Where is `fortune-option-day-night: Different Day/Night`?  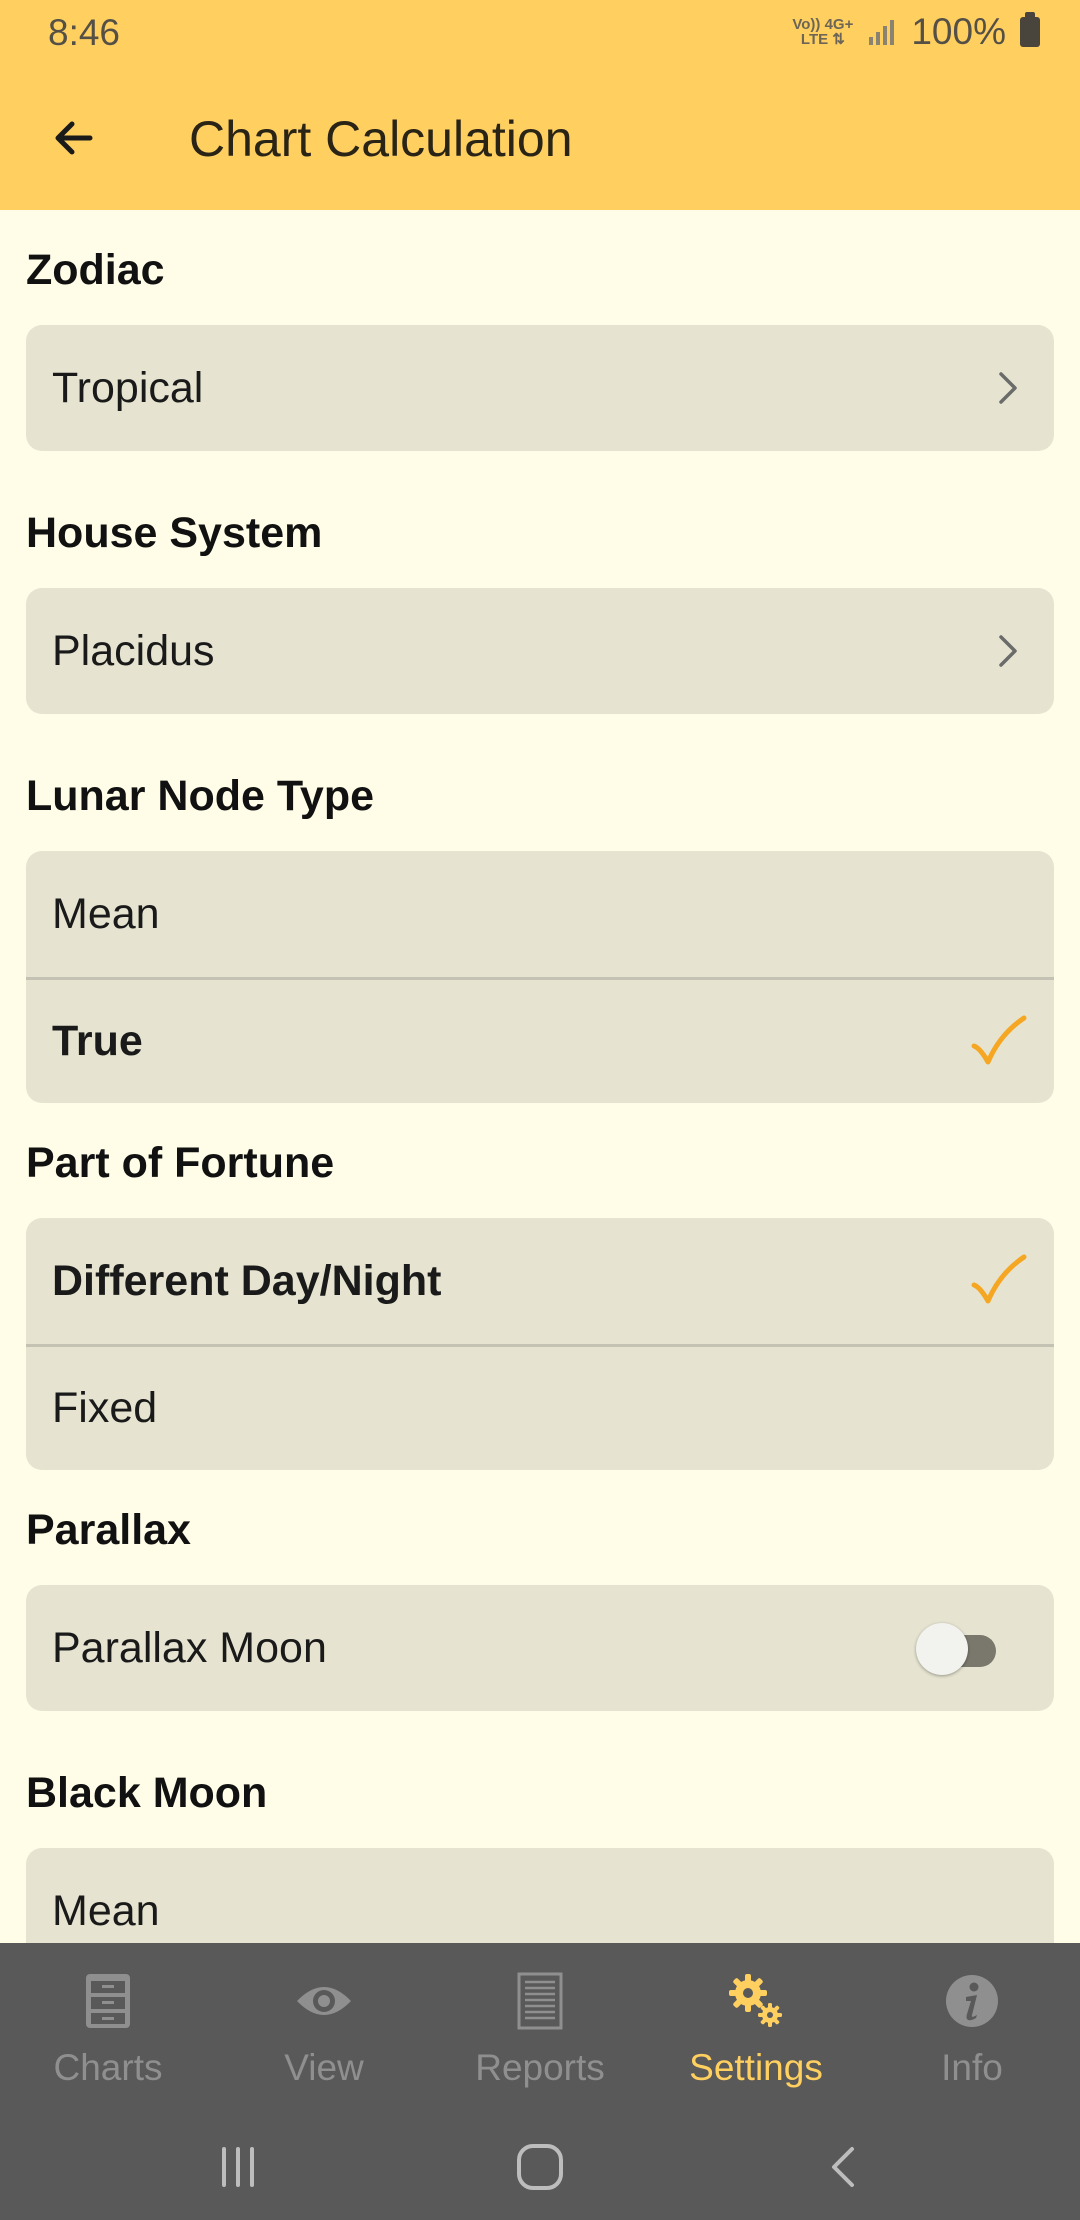 fortune-option-day-night: Different Day/Night is located at coordinates (540, 1281).